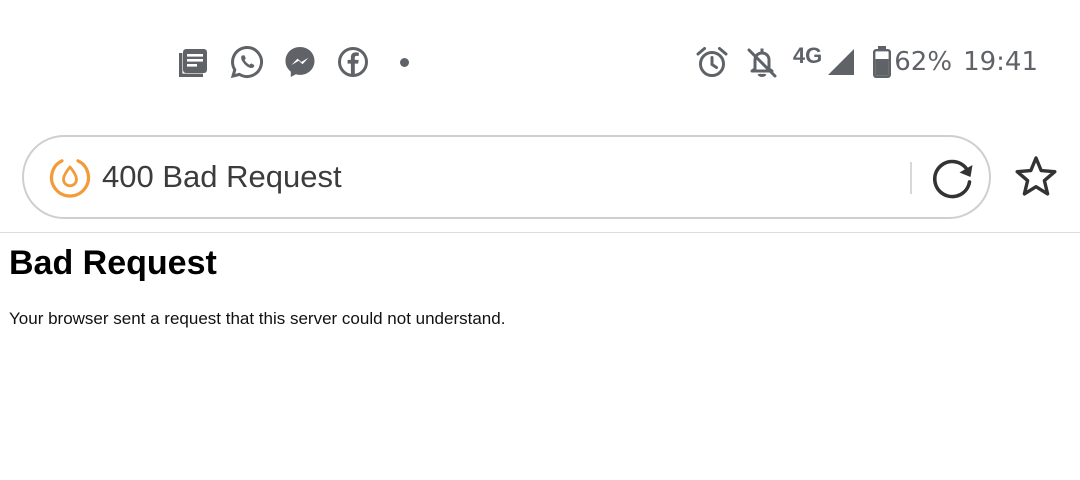  What do you see at coordinates (762, 63) in the screenshot?
I see `notifications-off-icon` at bounding box center [762, 63].